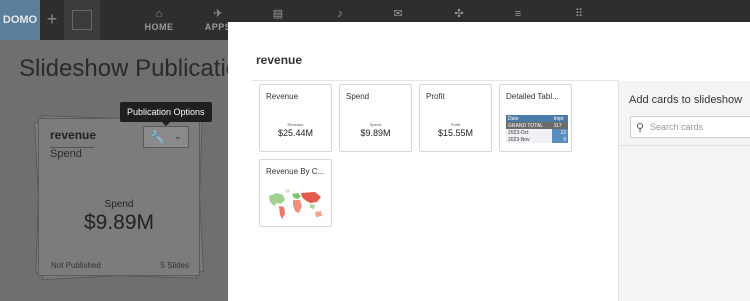 This screenshot has width=750, height=301. What do you see at coordinates (700, 127) in the screenshot?
I see `search-cards-input` at bounding box center [700, 127].